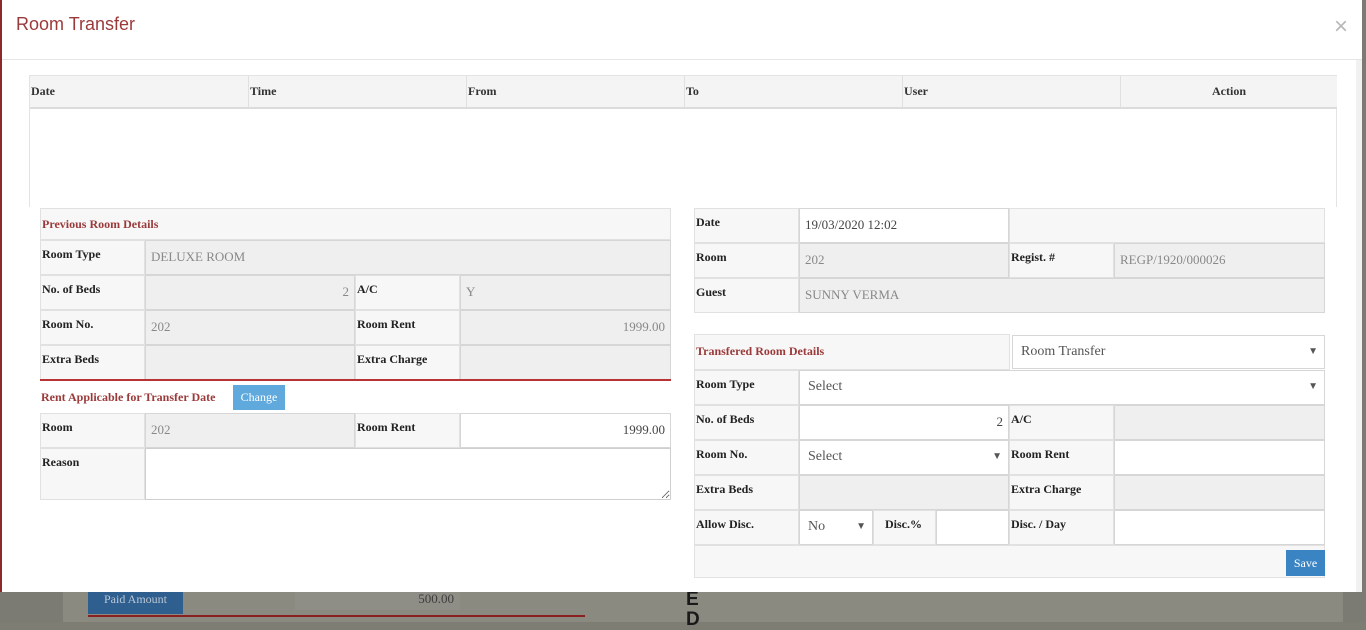 Image resolution: width=1366 pixels, height=630 pixels. I want to click on transfer-mode-value: Room Transfer, so click(1063, 351).